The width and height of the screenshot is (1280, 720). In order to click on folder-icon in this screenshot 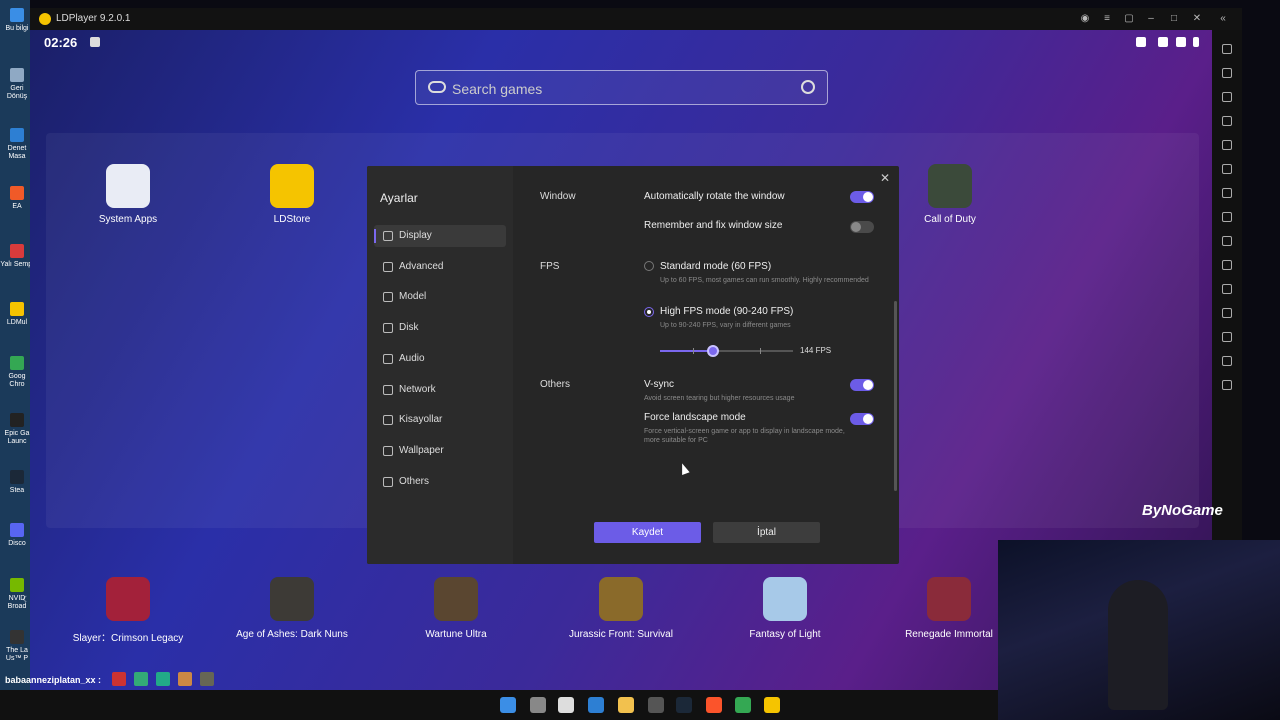, I will do `click(1227, 337)`.